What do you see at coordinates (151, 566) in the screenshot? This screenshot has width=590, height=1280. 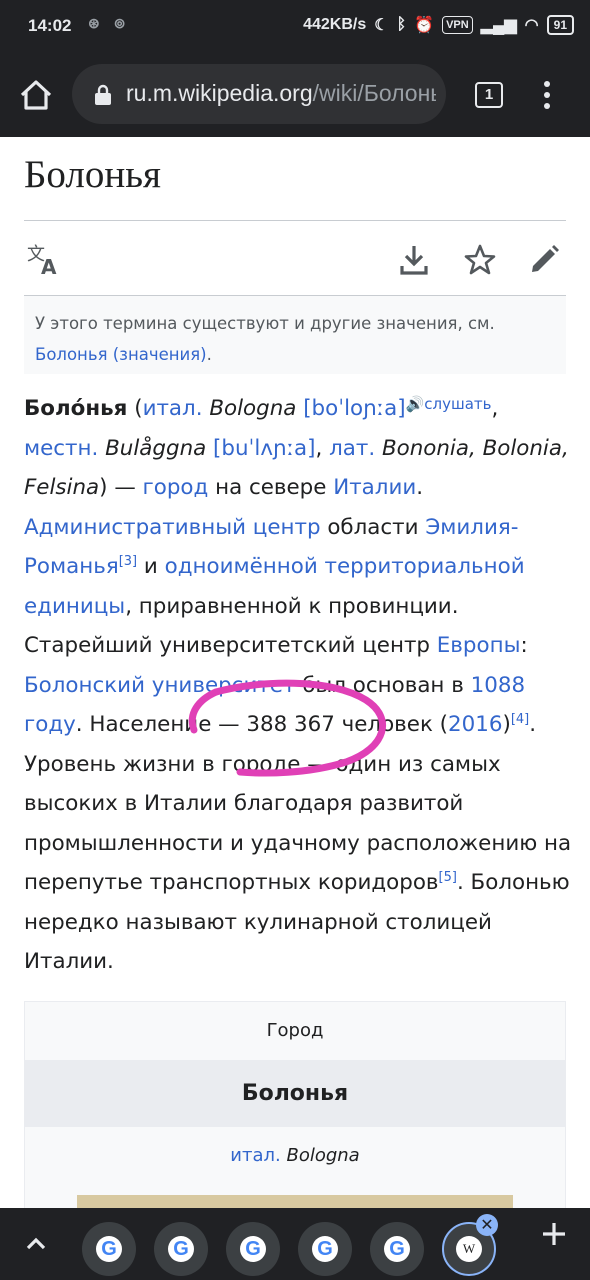 I see `text: и` at bounding box center [151, 566].